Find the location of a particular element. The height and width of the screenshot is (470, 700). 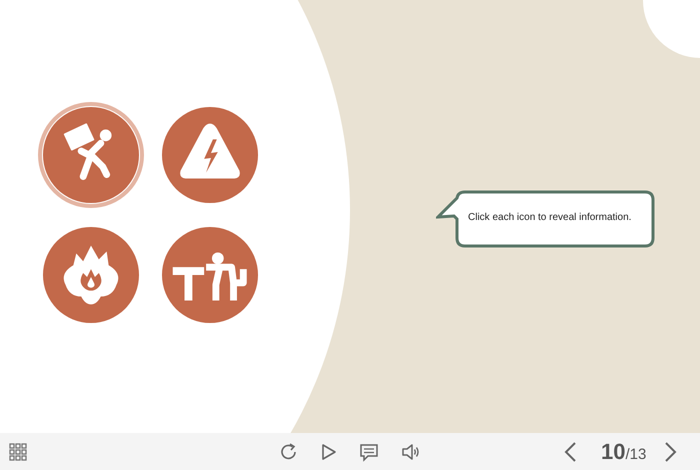

volume-icon is located at coordinates (411, 452).